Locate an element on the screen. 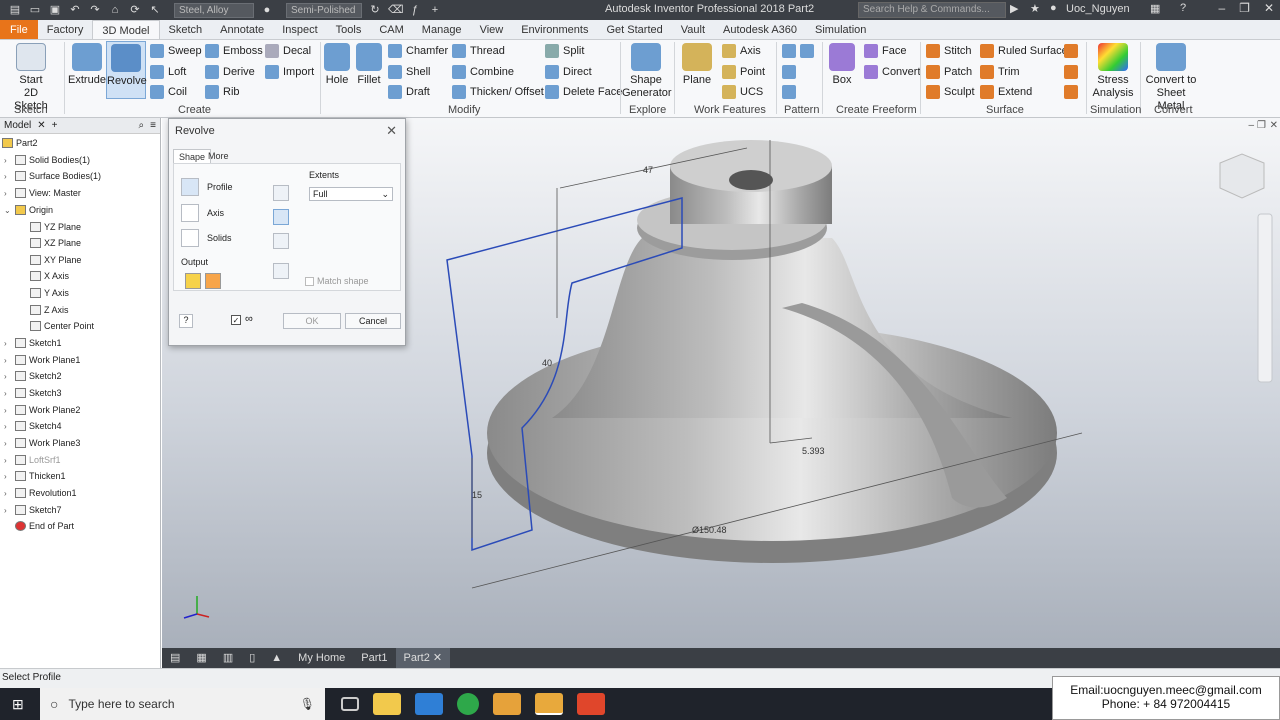 The width and height of the screenshot is (1280, 720). tile-horizontal-icon: ▤ is located at coordinates (175, 658).